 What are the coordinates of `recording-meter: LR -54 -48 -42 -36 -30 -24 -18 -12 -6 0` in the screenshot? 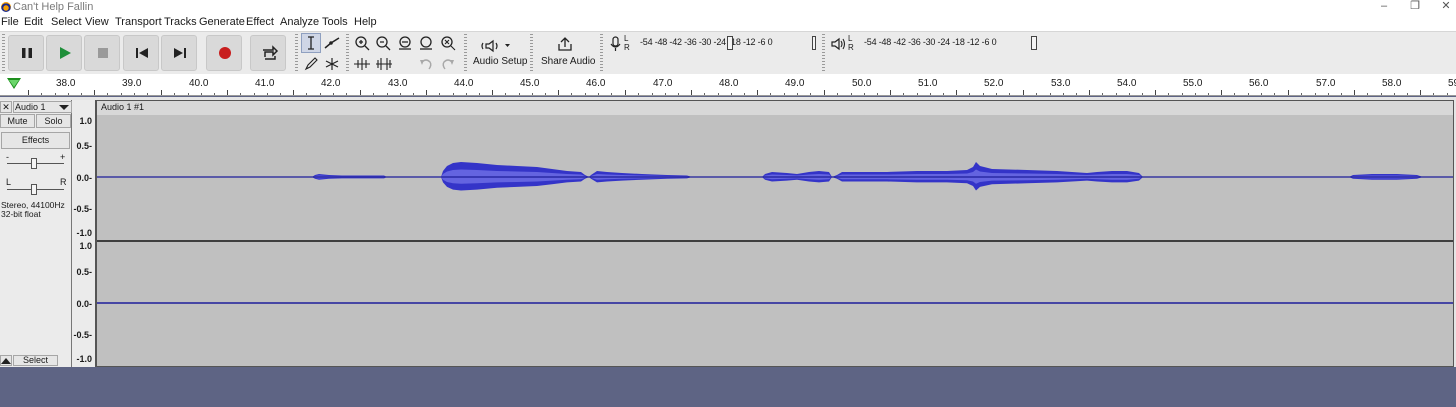 It's located at (722, 44).